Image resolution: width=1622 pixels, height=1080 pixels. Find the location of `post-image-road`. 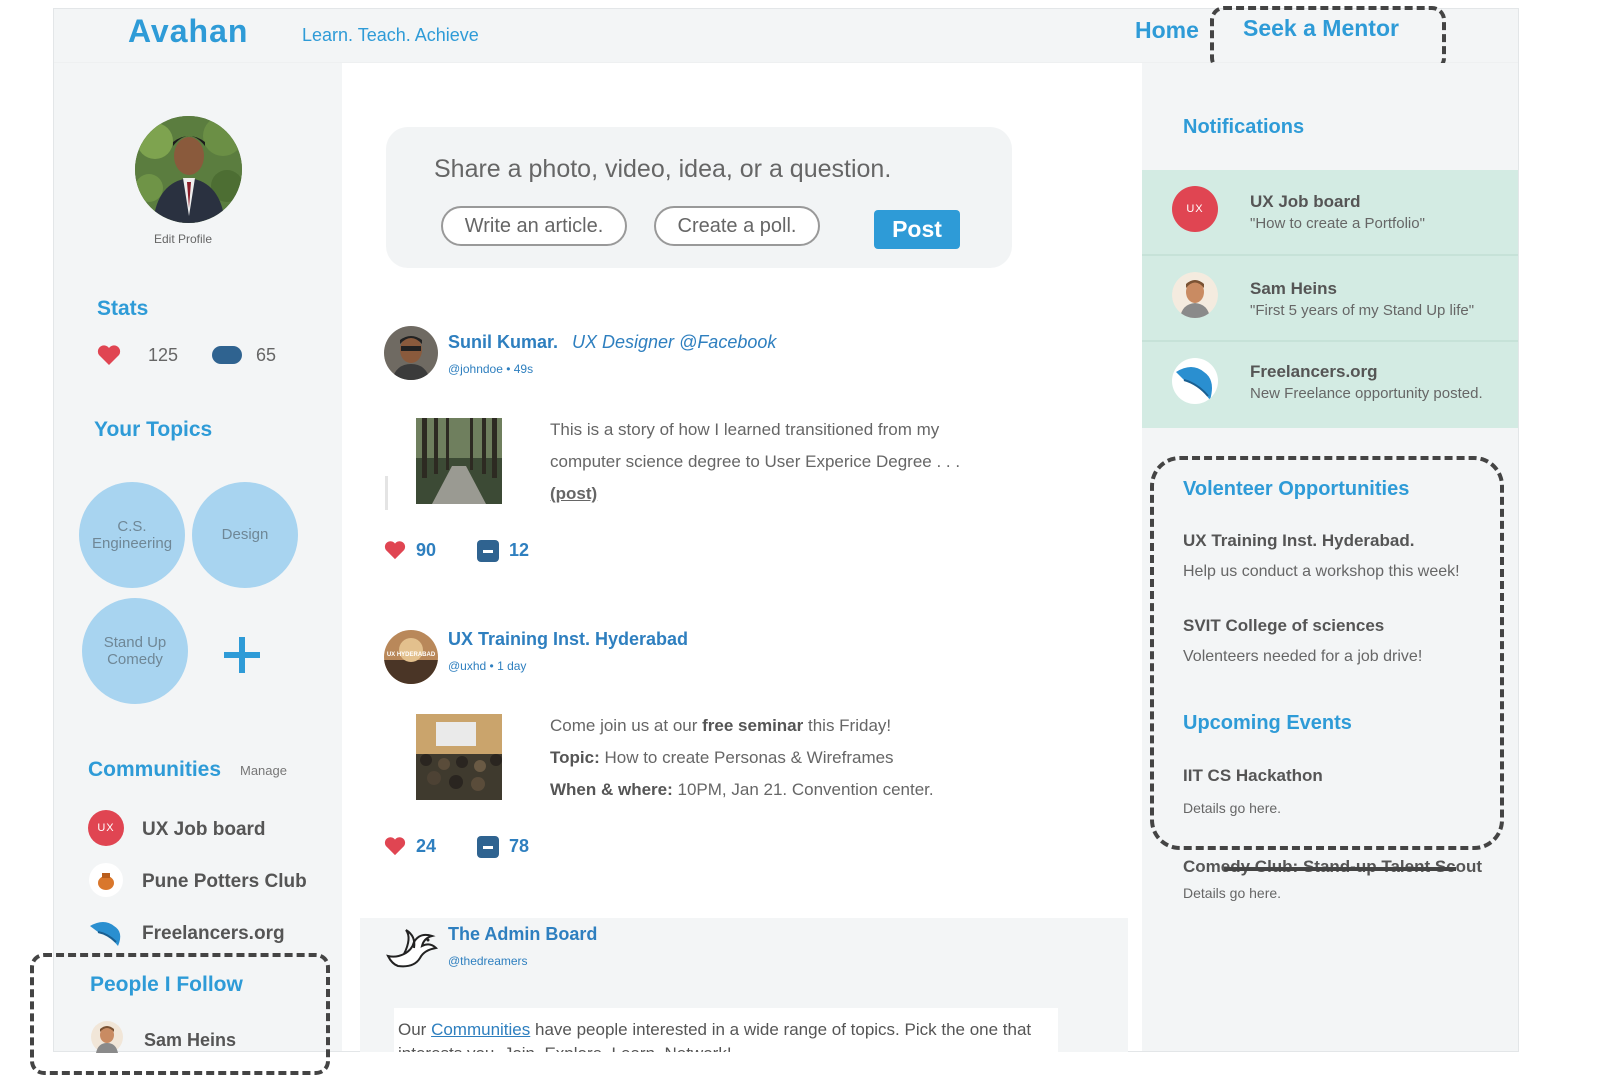

post-image-road is located at coordinates (459, 461).